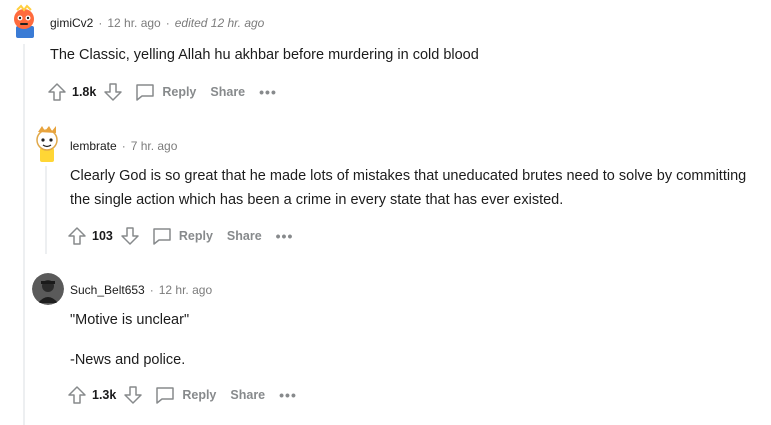  What do you see at coordinates (165, 395) in the screenshot?
I see `comment-bubble-icon` at bounding box center [165, 395].